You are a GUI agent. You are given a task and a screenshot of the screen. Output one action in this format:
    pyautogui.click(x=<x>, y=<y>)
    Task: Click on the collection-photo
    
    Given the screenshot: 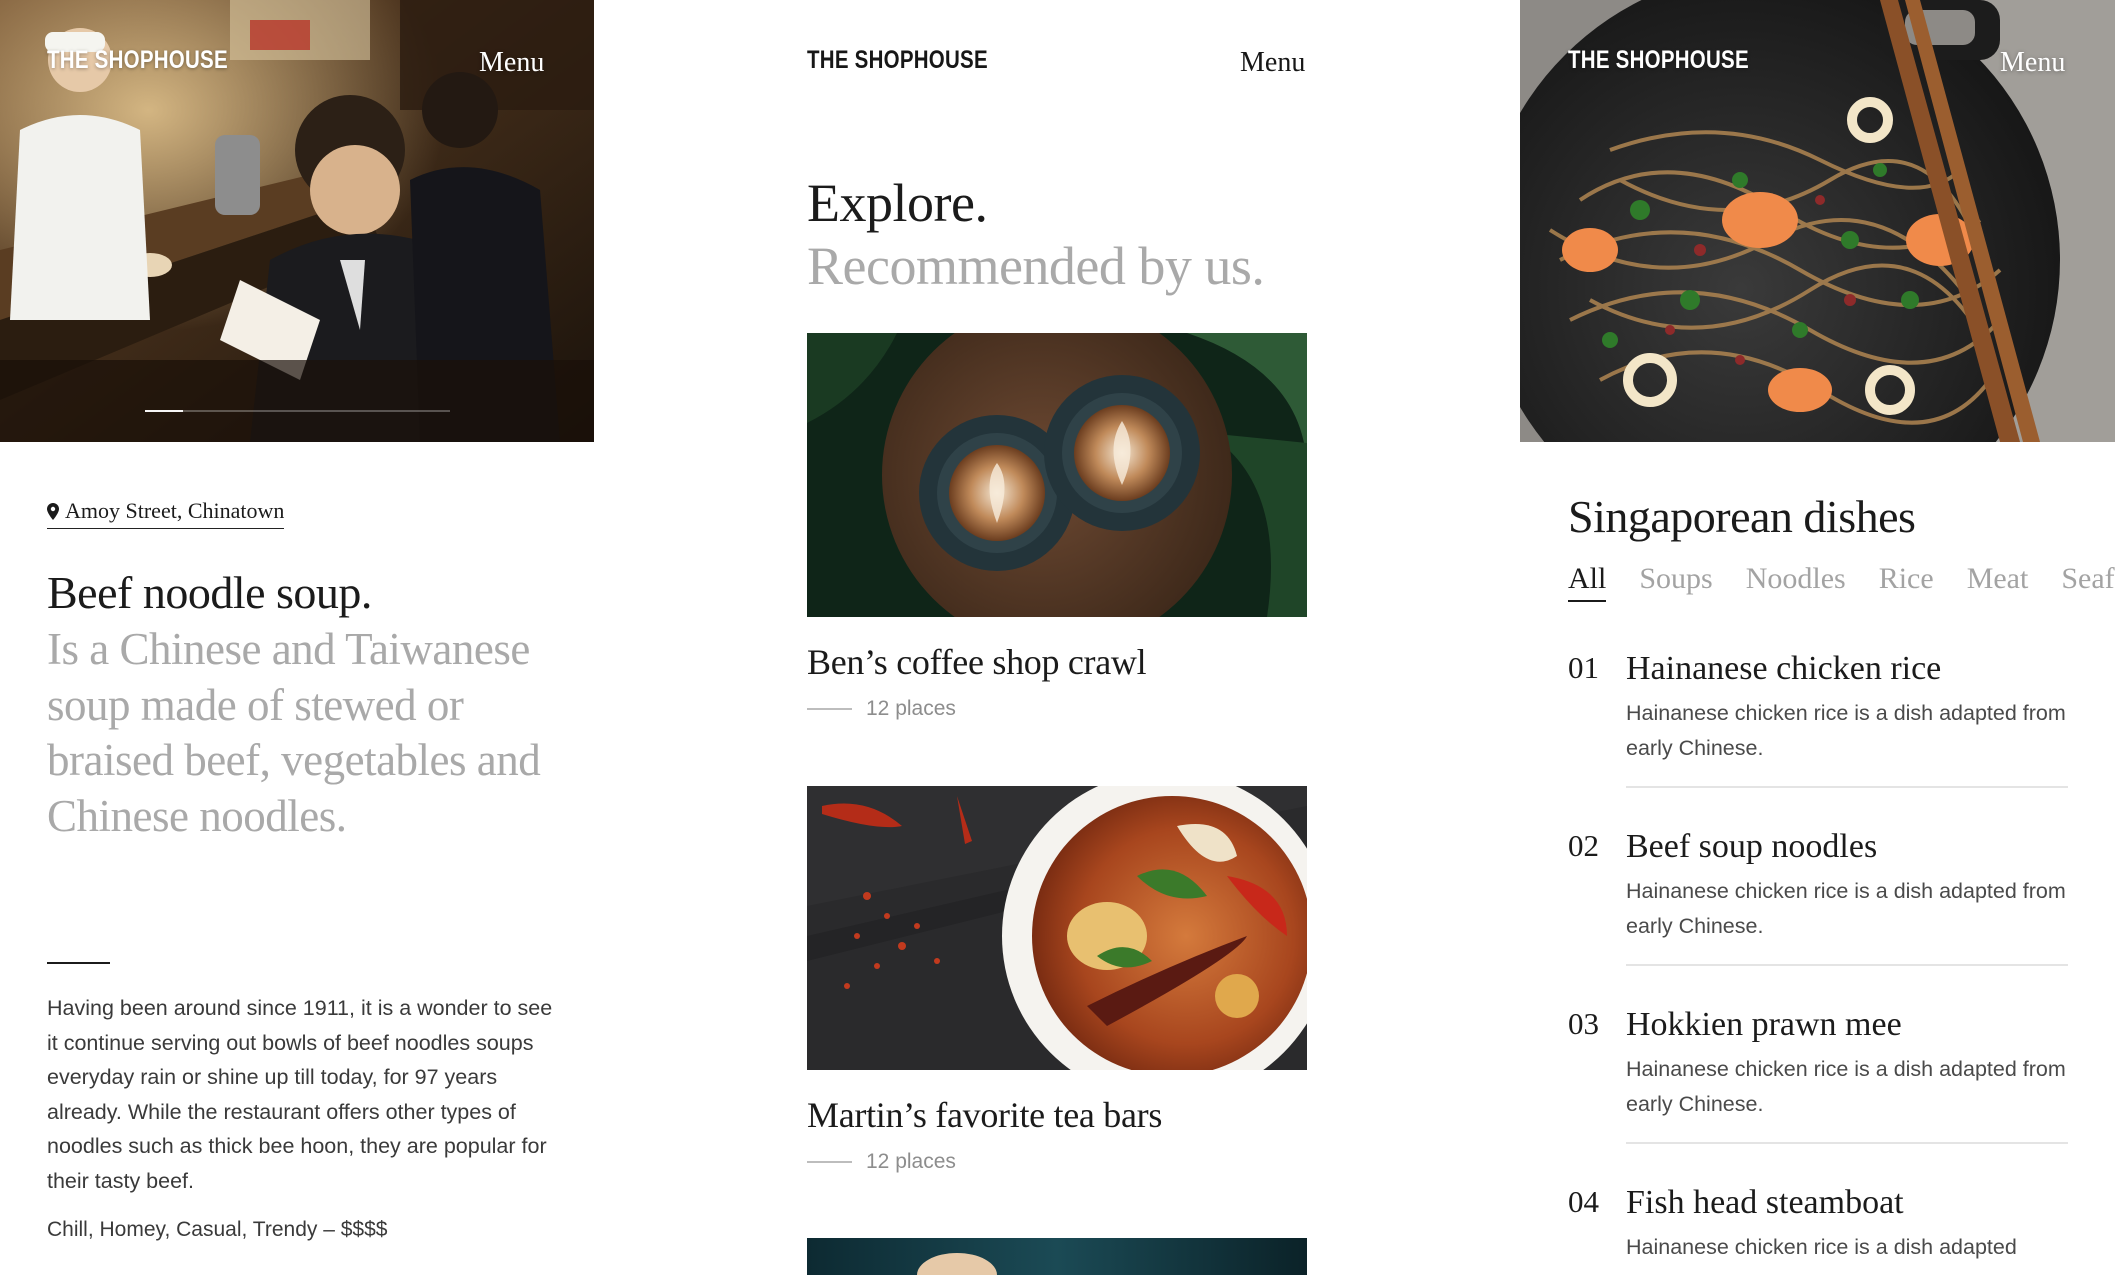 What is the action you would take?
    pyautogui.click(x=1057, y=1256)
    